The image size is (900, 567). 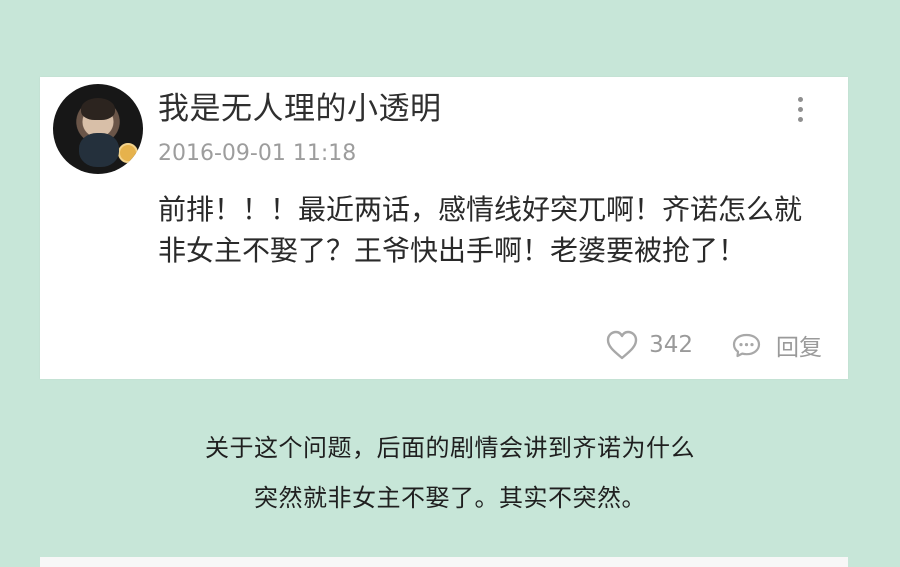 What do you see at coordinates (713, 345) in the screenshot?
I see `comment-actions: 342 回复` at bounding box center [713, 345].